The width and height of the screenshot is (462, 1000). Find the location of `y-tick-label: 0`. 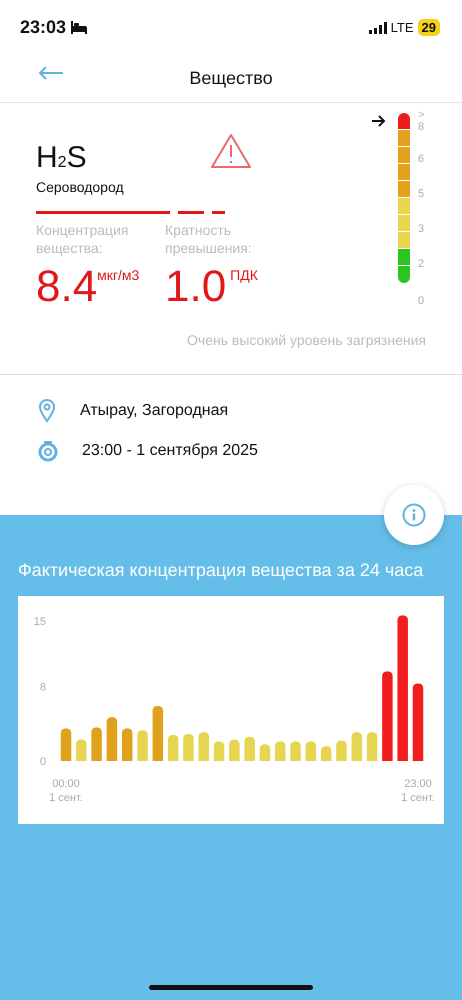

y-tick-label: 0 is located at coordinates (43, 762).